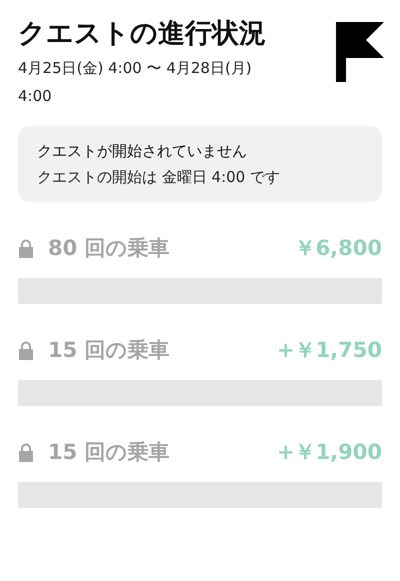  What do you see at coordinates (109, 248) in the screenshot?
I see `tier-label: 80 回の乗車` at bounding box center [109, 248].